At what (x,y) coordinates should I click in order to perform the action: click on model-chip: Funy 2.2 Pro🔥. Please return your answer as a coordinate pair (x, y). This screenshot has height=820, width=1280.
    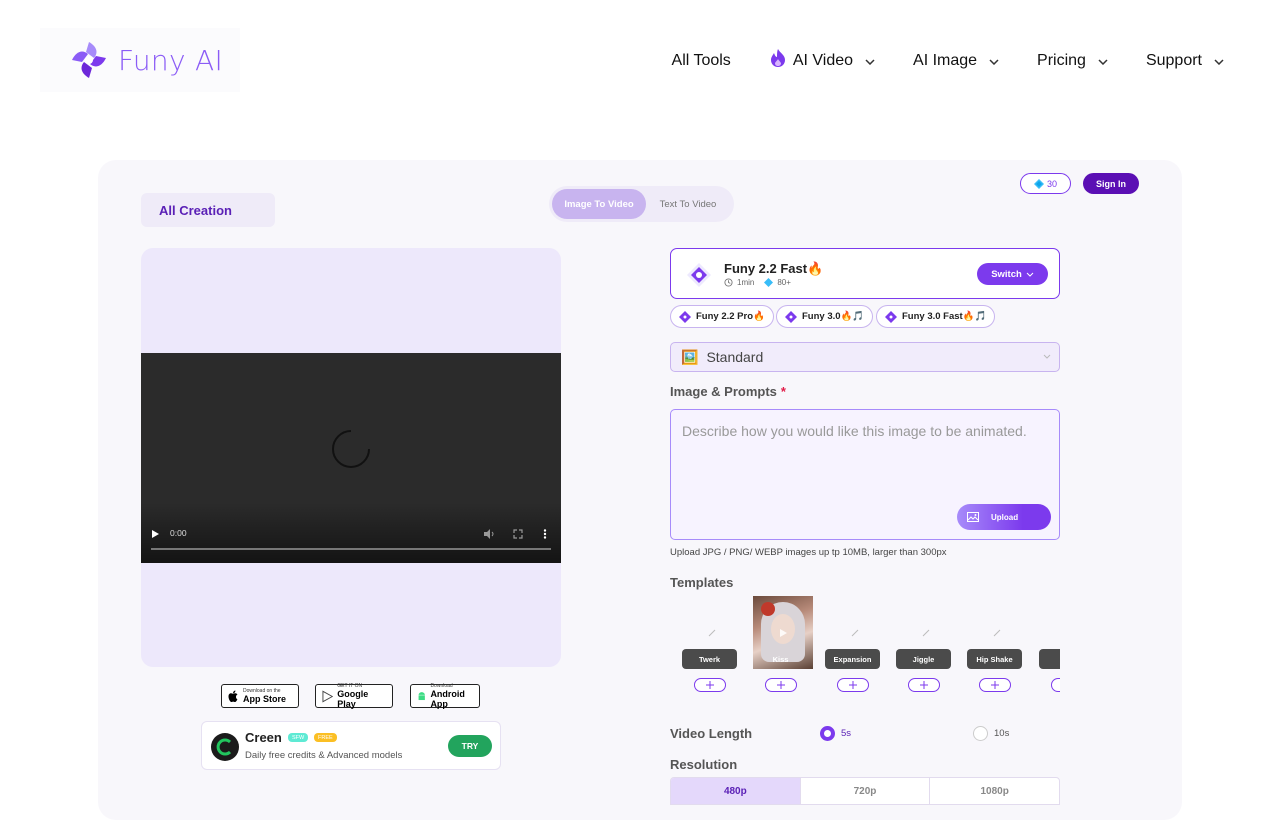
    Looking at the image, I should click on (722, 316).